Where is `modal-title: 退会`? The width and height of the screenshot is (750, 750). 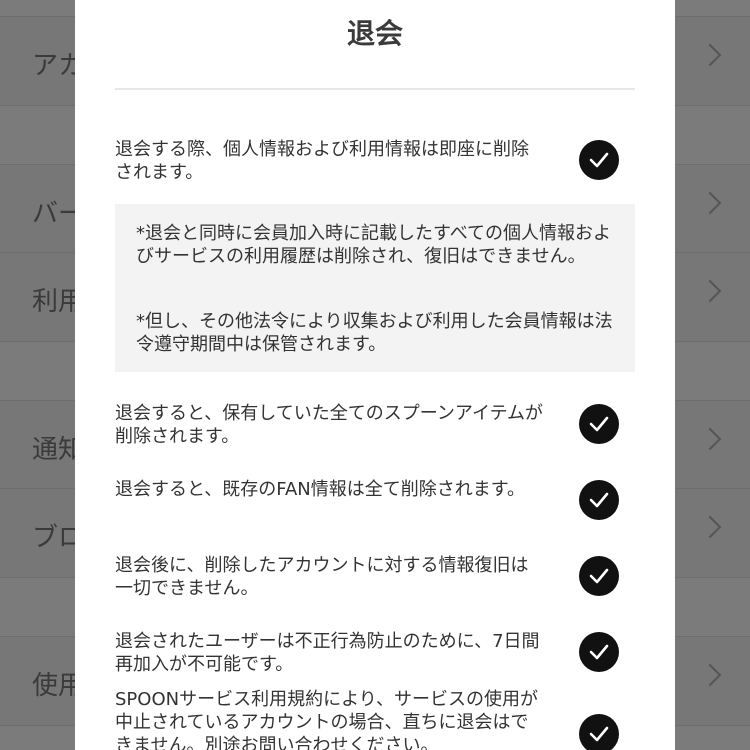
modal-title: 退会 is located at coordinates (374, 33).